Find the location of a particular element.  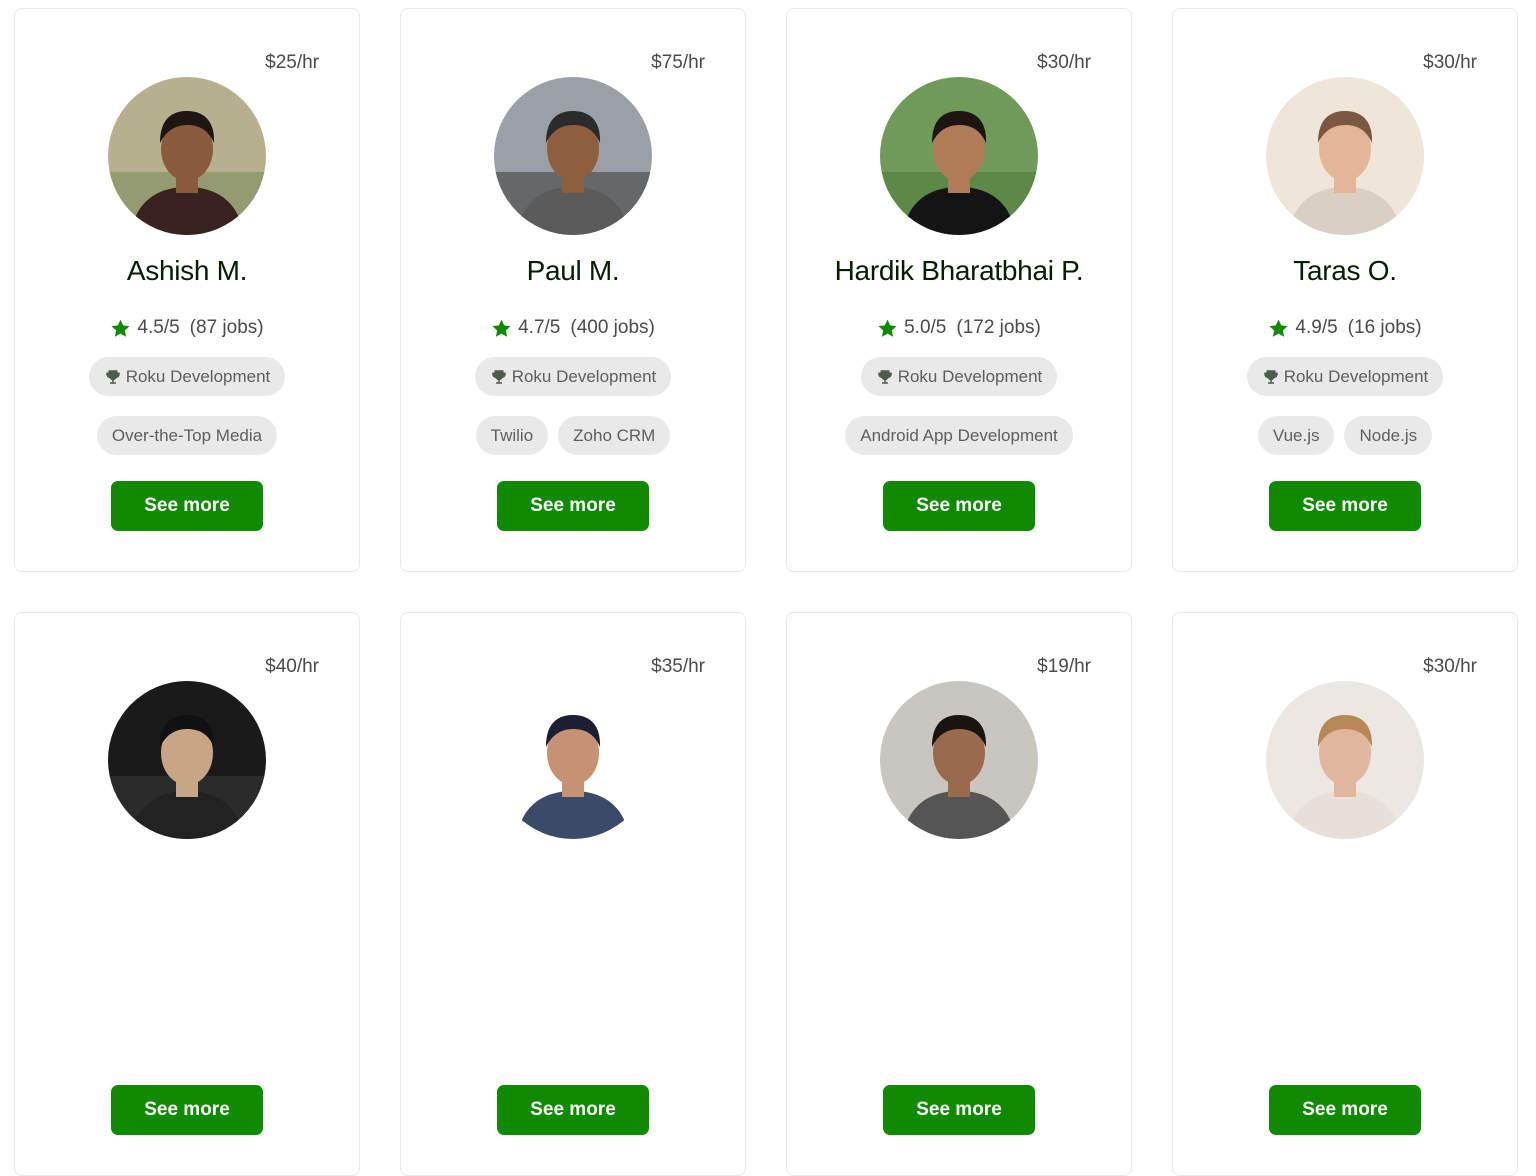

skill-pill: Zoho CRM is located at coordinates (614, 435).